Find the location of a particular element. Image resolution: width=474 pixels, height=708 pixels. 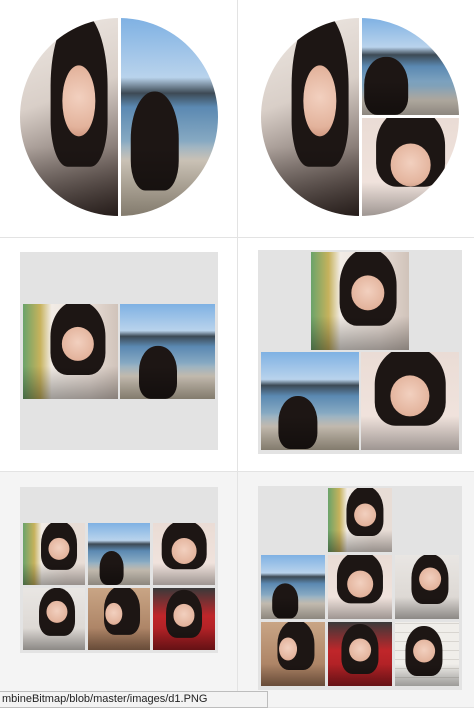

circle-collage-three is located at coordinates (360, 117).